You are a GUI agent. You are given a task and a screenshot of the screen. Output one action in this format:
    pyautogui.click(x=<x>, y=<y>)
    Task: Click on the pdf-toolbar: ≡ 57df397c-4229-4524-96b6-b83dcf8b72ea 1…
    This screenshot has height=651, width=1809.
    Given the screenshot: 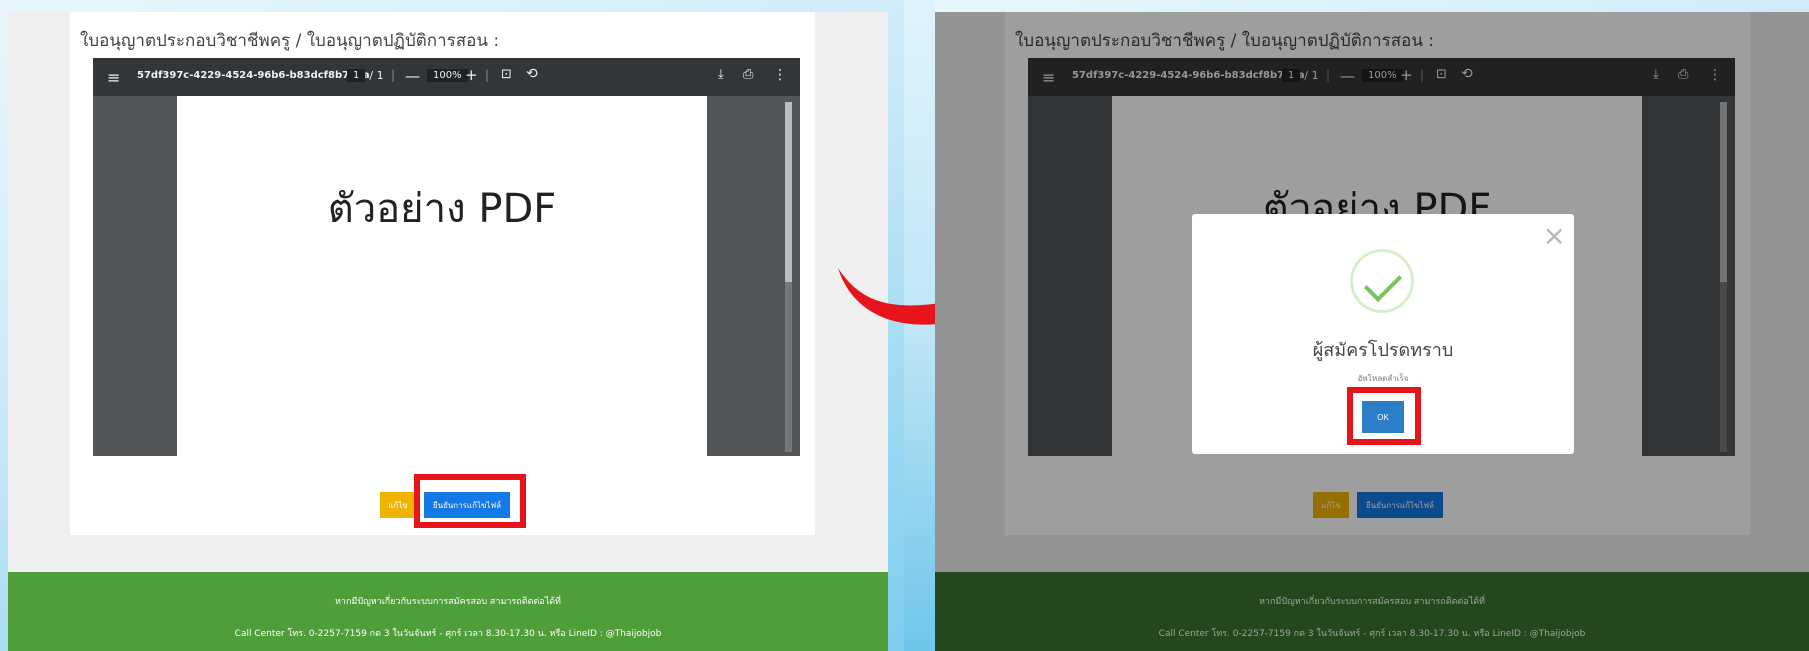 What is the action you would take?
    pyautogui.click(x=446, y=77)
    